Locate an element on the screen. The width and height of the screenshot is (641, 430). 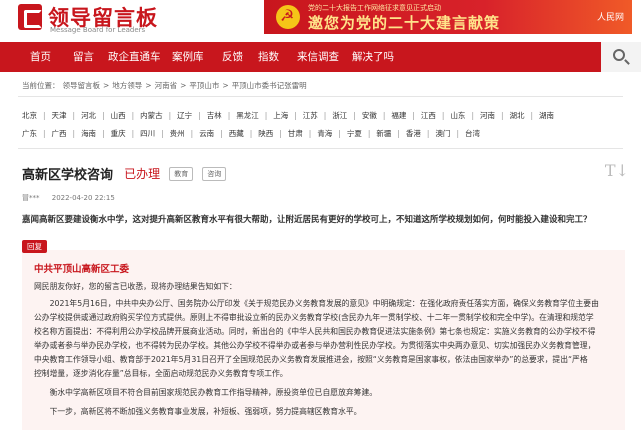
region-link: 陕西 is located at coordinates (265, 133).